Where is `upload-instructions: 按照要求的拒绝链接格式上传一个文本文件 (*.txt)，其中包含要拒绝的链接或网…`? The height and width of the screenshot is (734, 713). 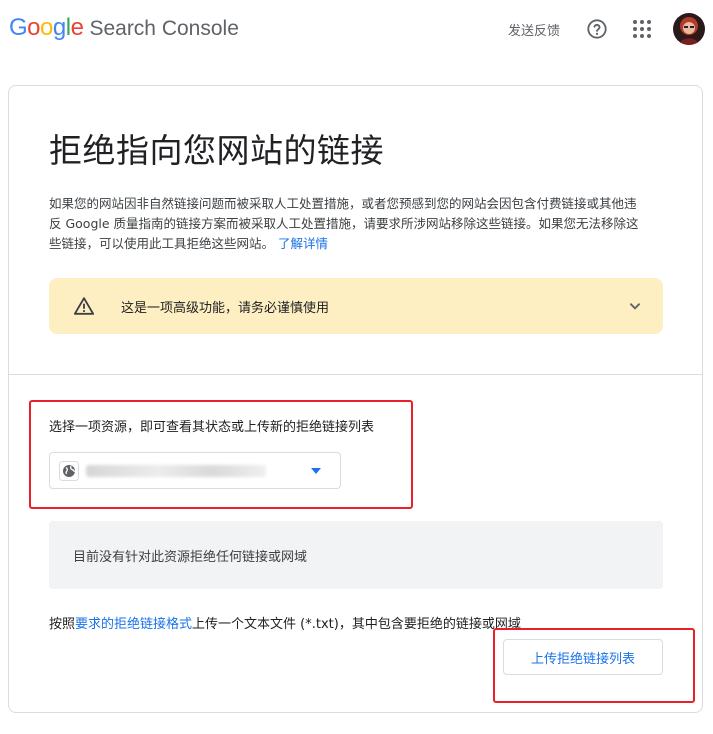
upload-instructions: 按照要求的拒绝链接格式上传一个文本文件 (*.txt)，其中包含要拒绝的链接或网… is located at coordinates (285, 622).